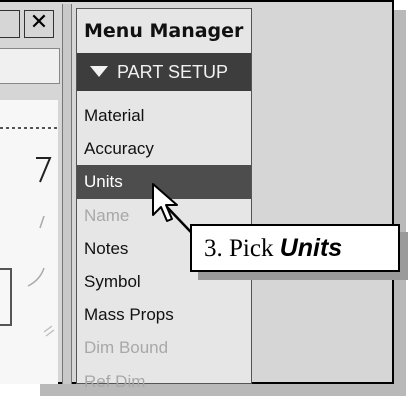  What do you see at coordinates (242, 248) in the screenshot?
I see `callout-prefix: 3. Pick` at bounding box center [242, 248].